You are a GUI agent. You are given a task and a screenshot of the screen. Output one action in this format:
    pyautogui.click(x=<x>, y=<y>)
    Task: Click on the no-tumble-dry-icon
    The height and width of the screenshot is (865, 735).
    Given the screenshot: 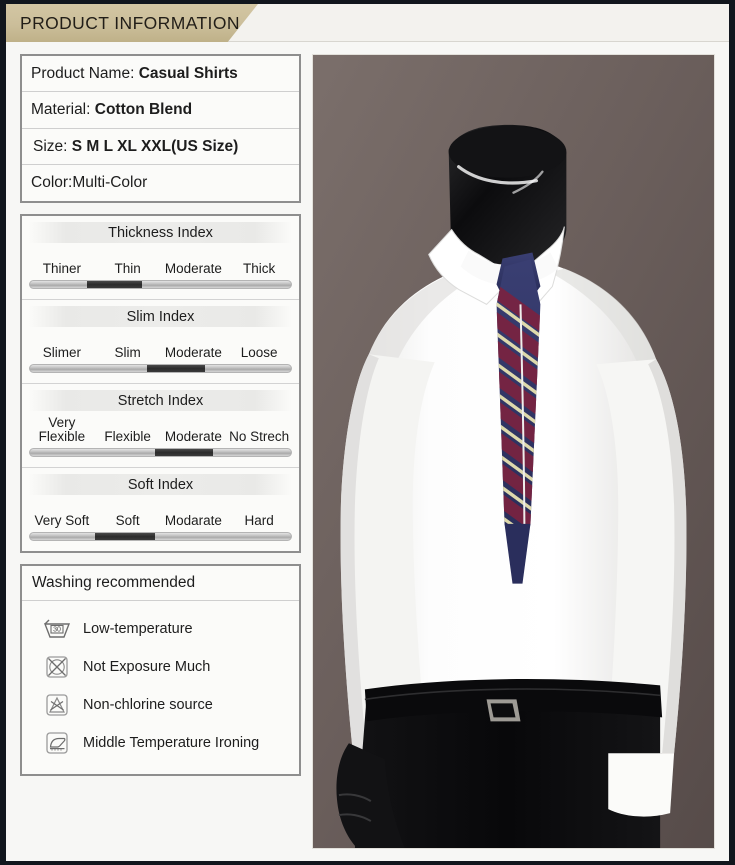 What is the action you would take?
    pyautogui.click(x=57, y=667)
    